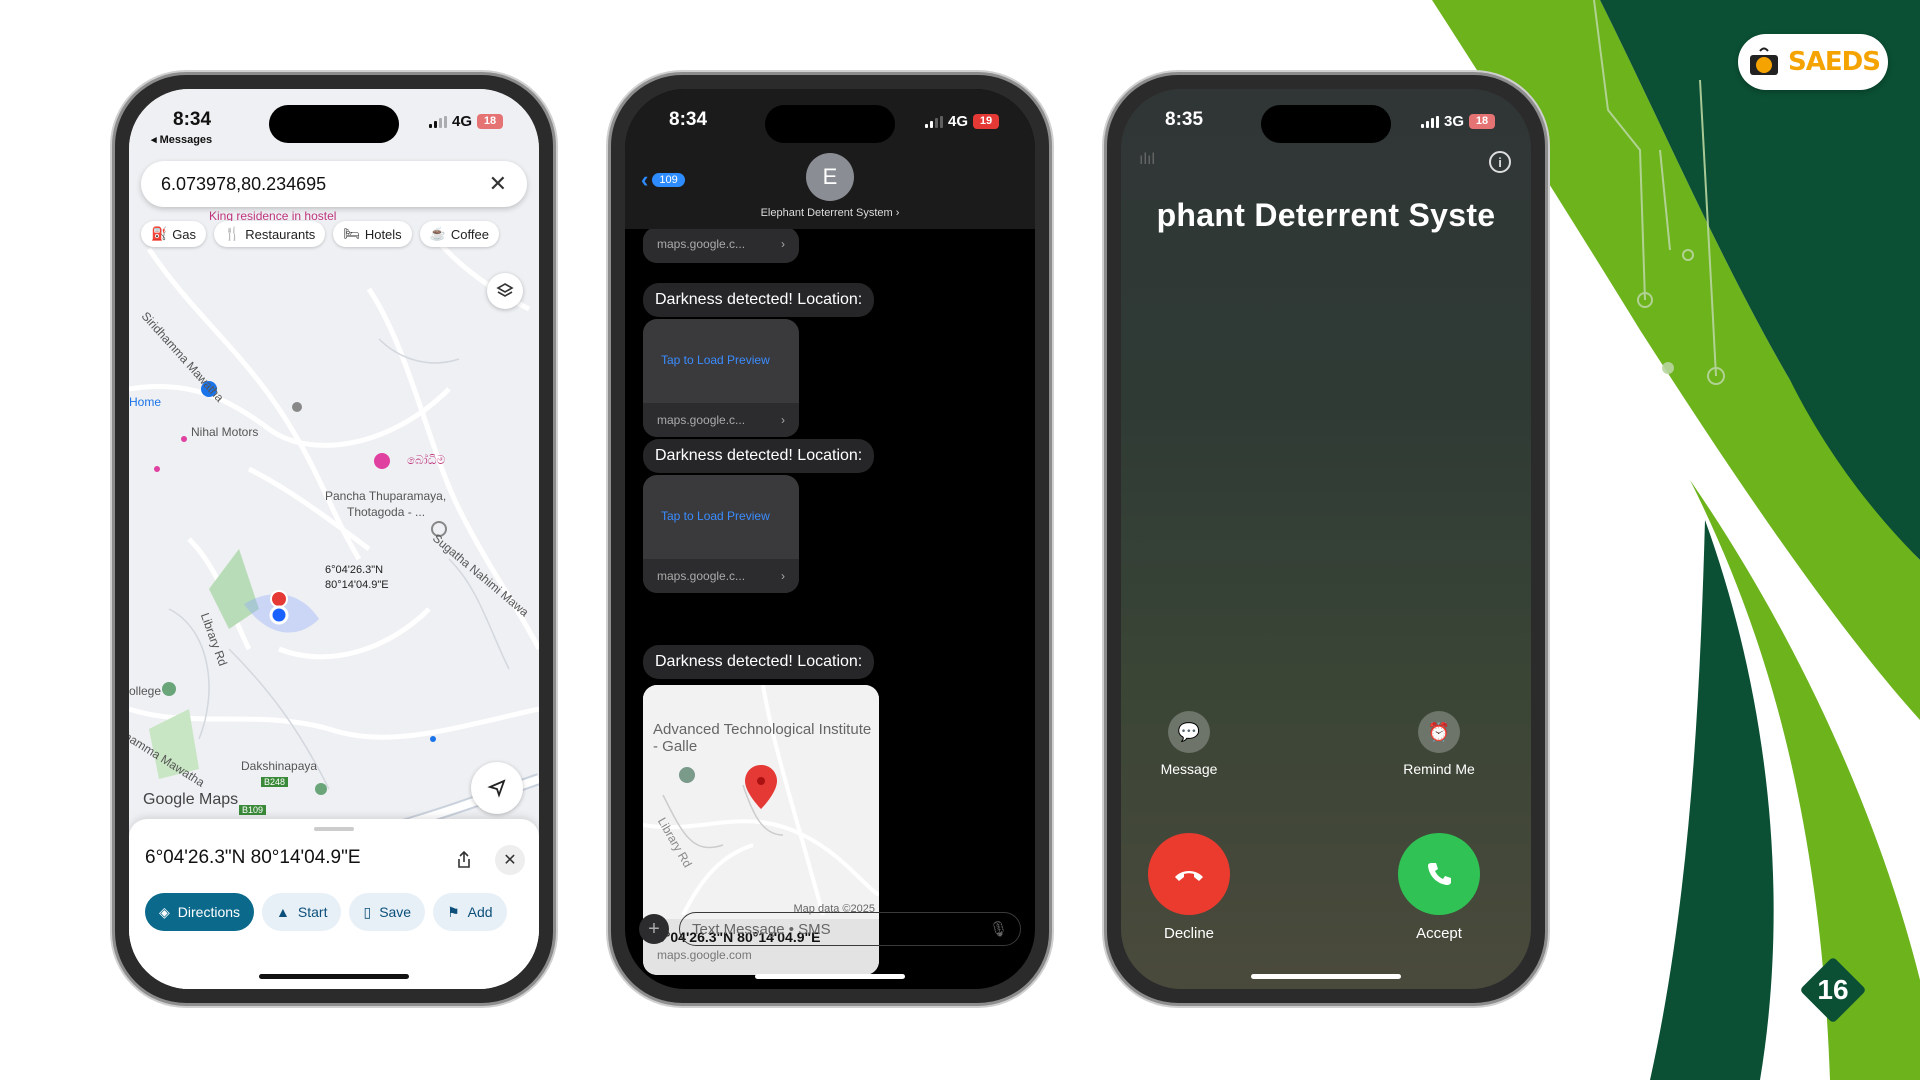 The image size is (1920, 1080). Describe the element at coordinates (1189, 876) in the screenshot. I see `hang-up-icon` at that location.